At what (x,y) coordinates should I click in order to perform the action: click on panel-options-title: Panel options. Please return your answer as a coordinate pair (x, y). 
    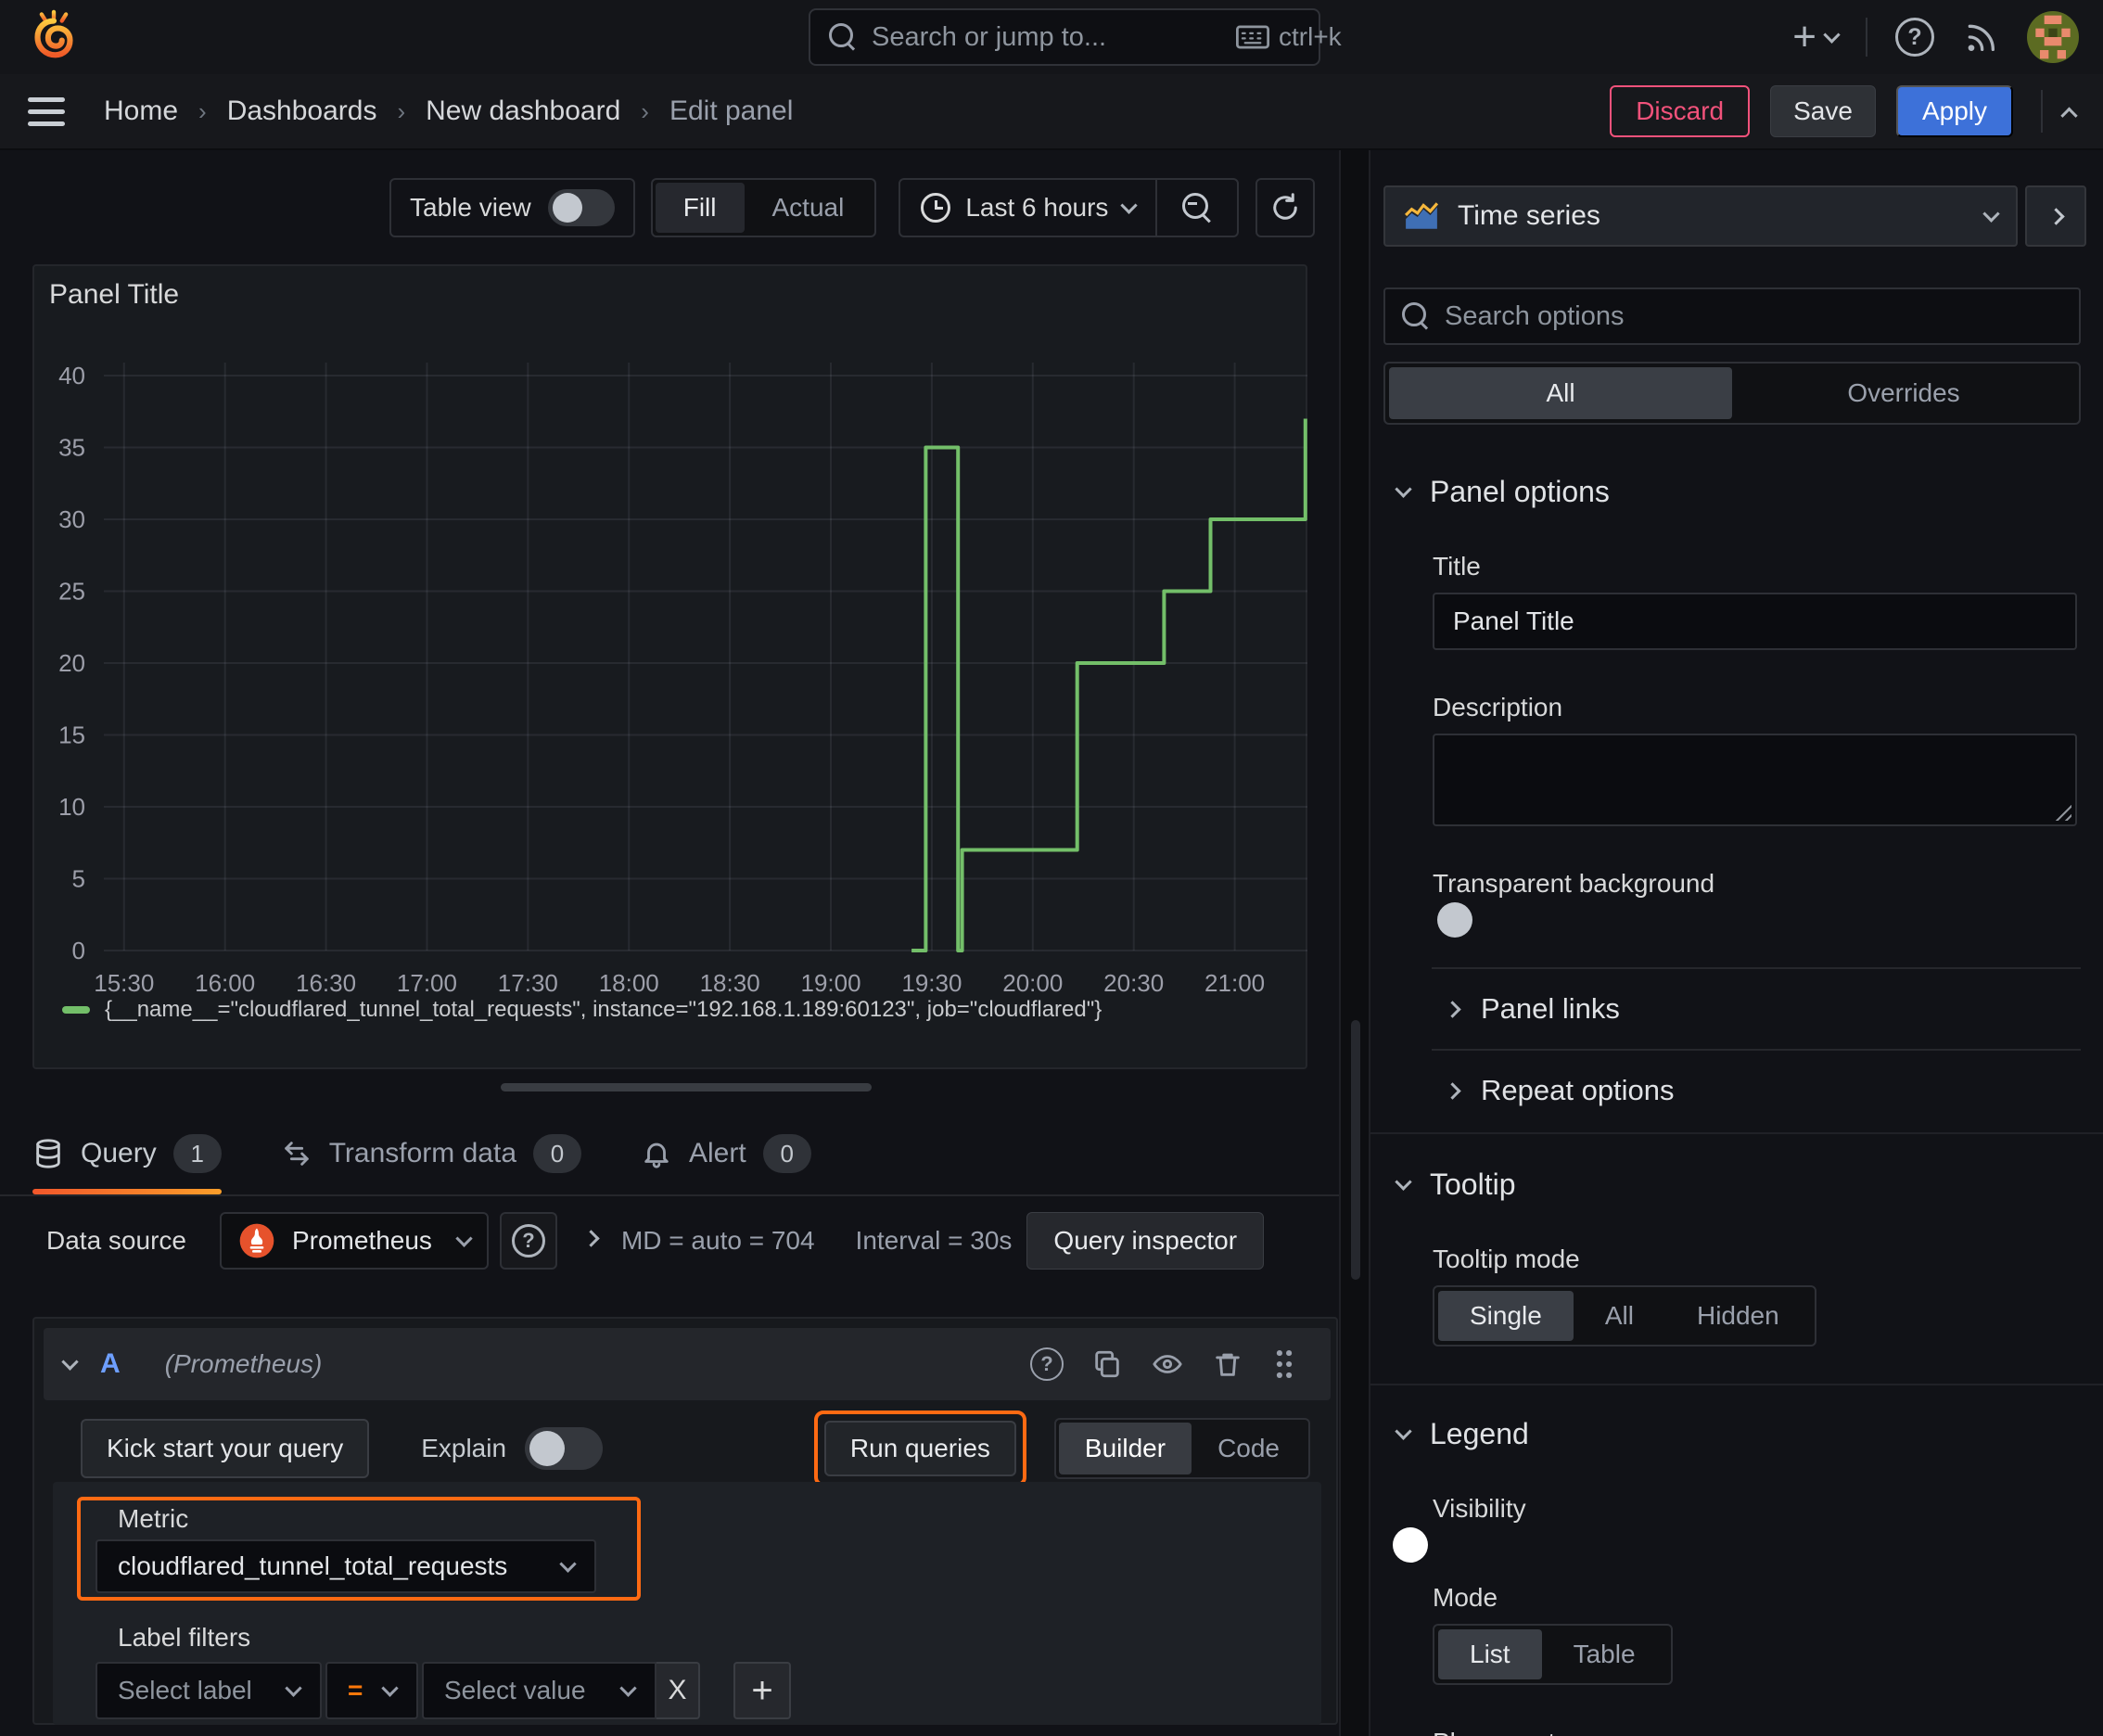
    Looking at the image, I should click on (1520, 492).